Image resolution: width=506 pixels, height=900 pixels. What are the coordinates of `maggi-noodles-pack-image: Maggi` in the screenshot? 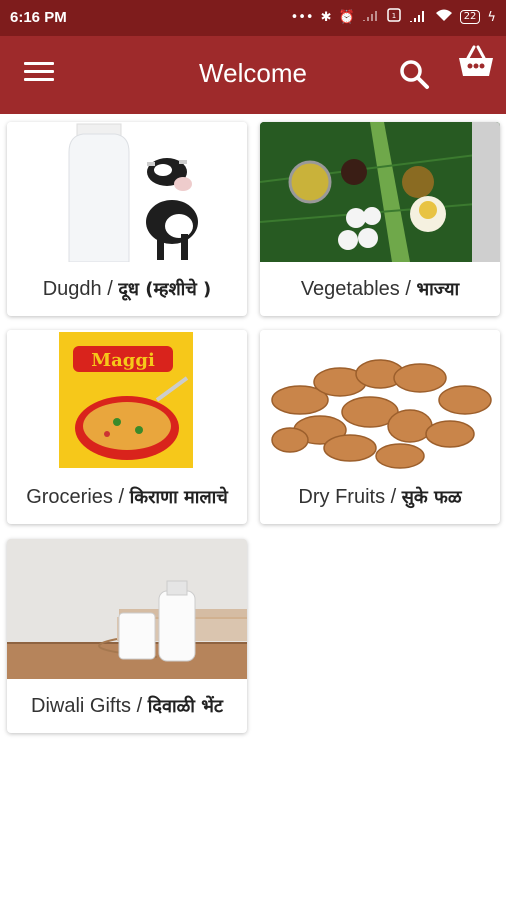 It's located at (127, 400).